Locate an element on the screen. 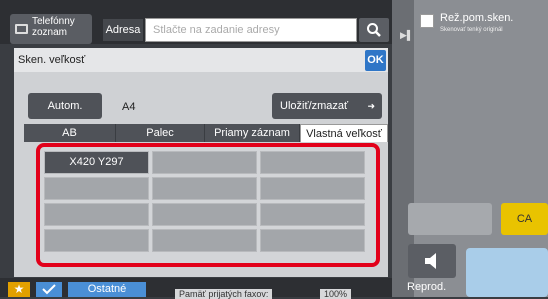 This screenshot has height=299, width=548. book-icon is located at coordinates (21, 29).